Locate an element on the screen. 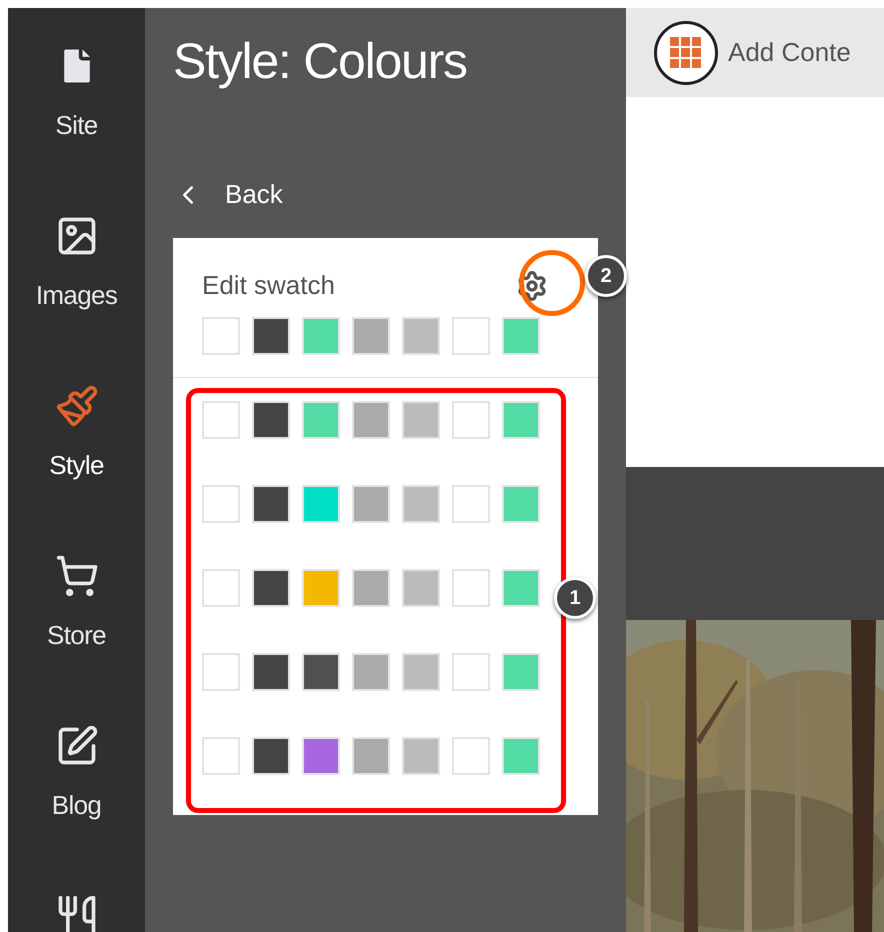 The image size is (884, 932). sidebar-item: Store is located at coordinates (76, 639).